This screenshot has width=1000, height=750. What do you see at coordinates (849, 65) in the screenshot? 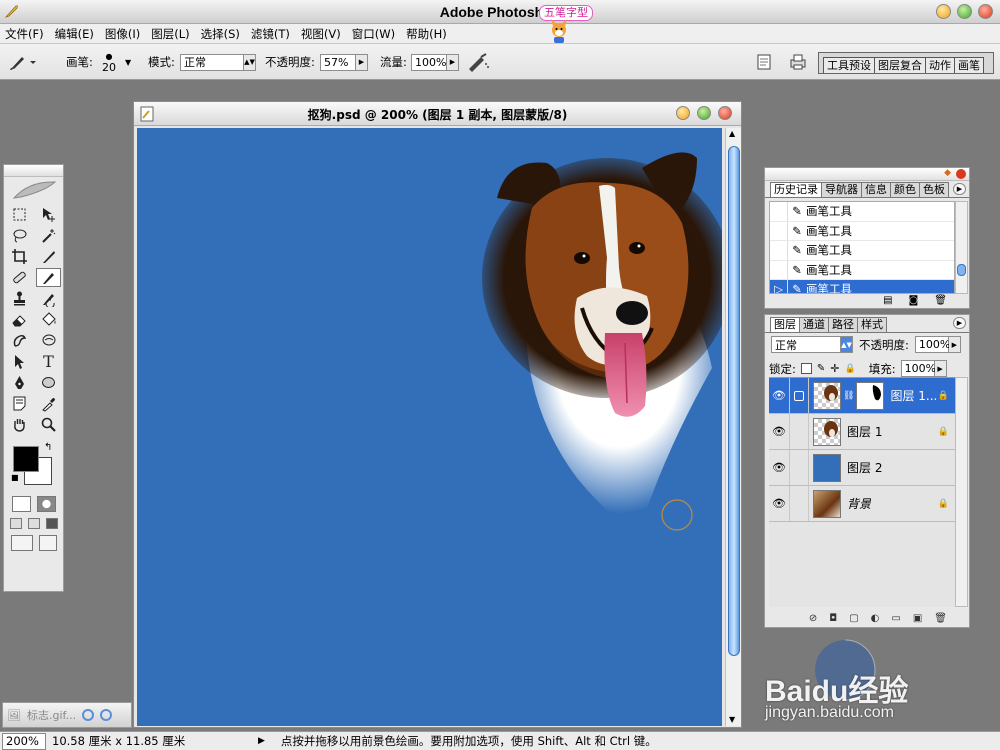
I see `palette-well-tab-tool-presets: 工具预设` at bounding box center [849, 65].